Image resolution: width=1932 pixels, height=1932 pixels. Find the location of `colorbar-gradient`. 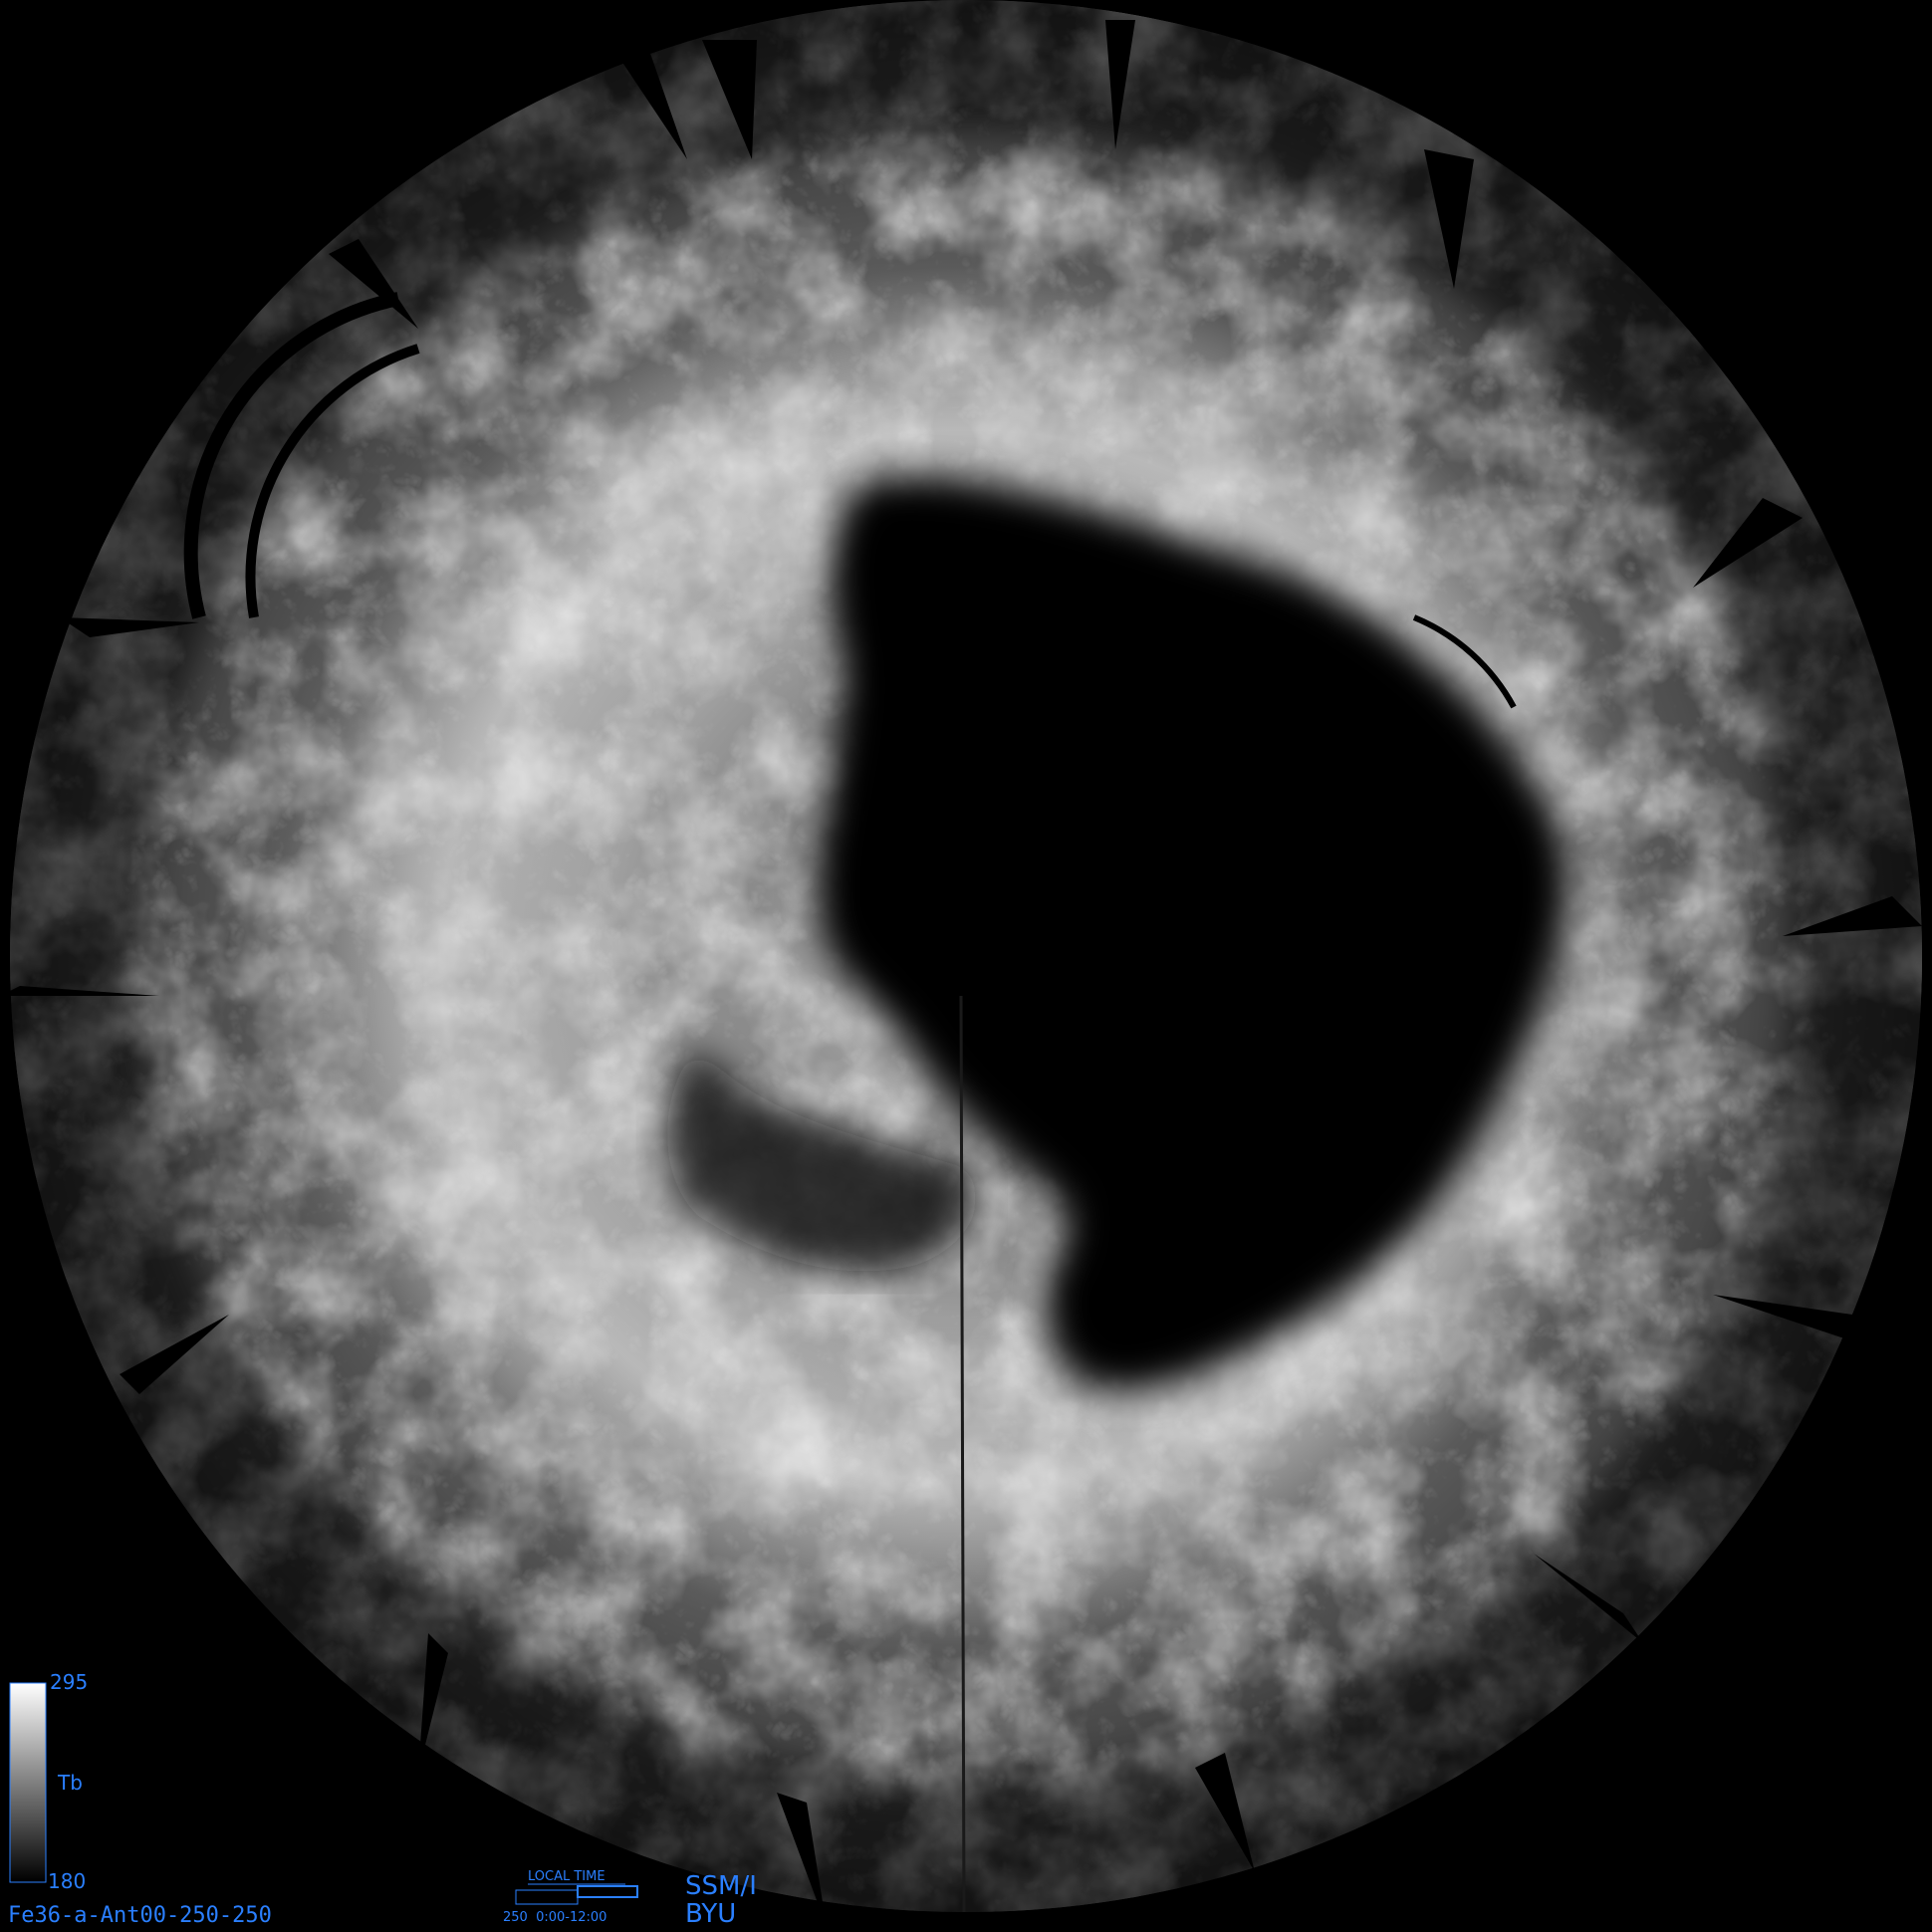

colorbar-gradient is located at coordinates (28, 1783).